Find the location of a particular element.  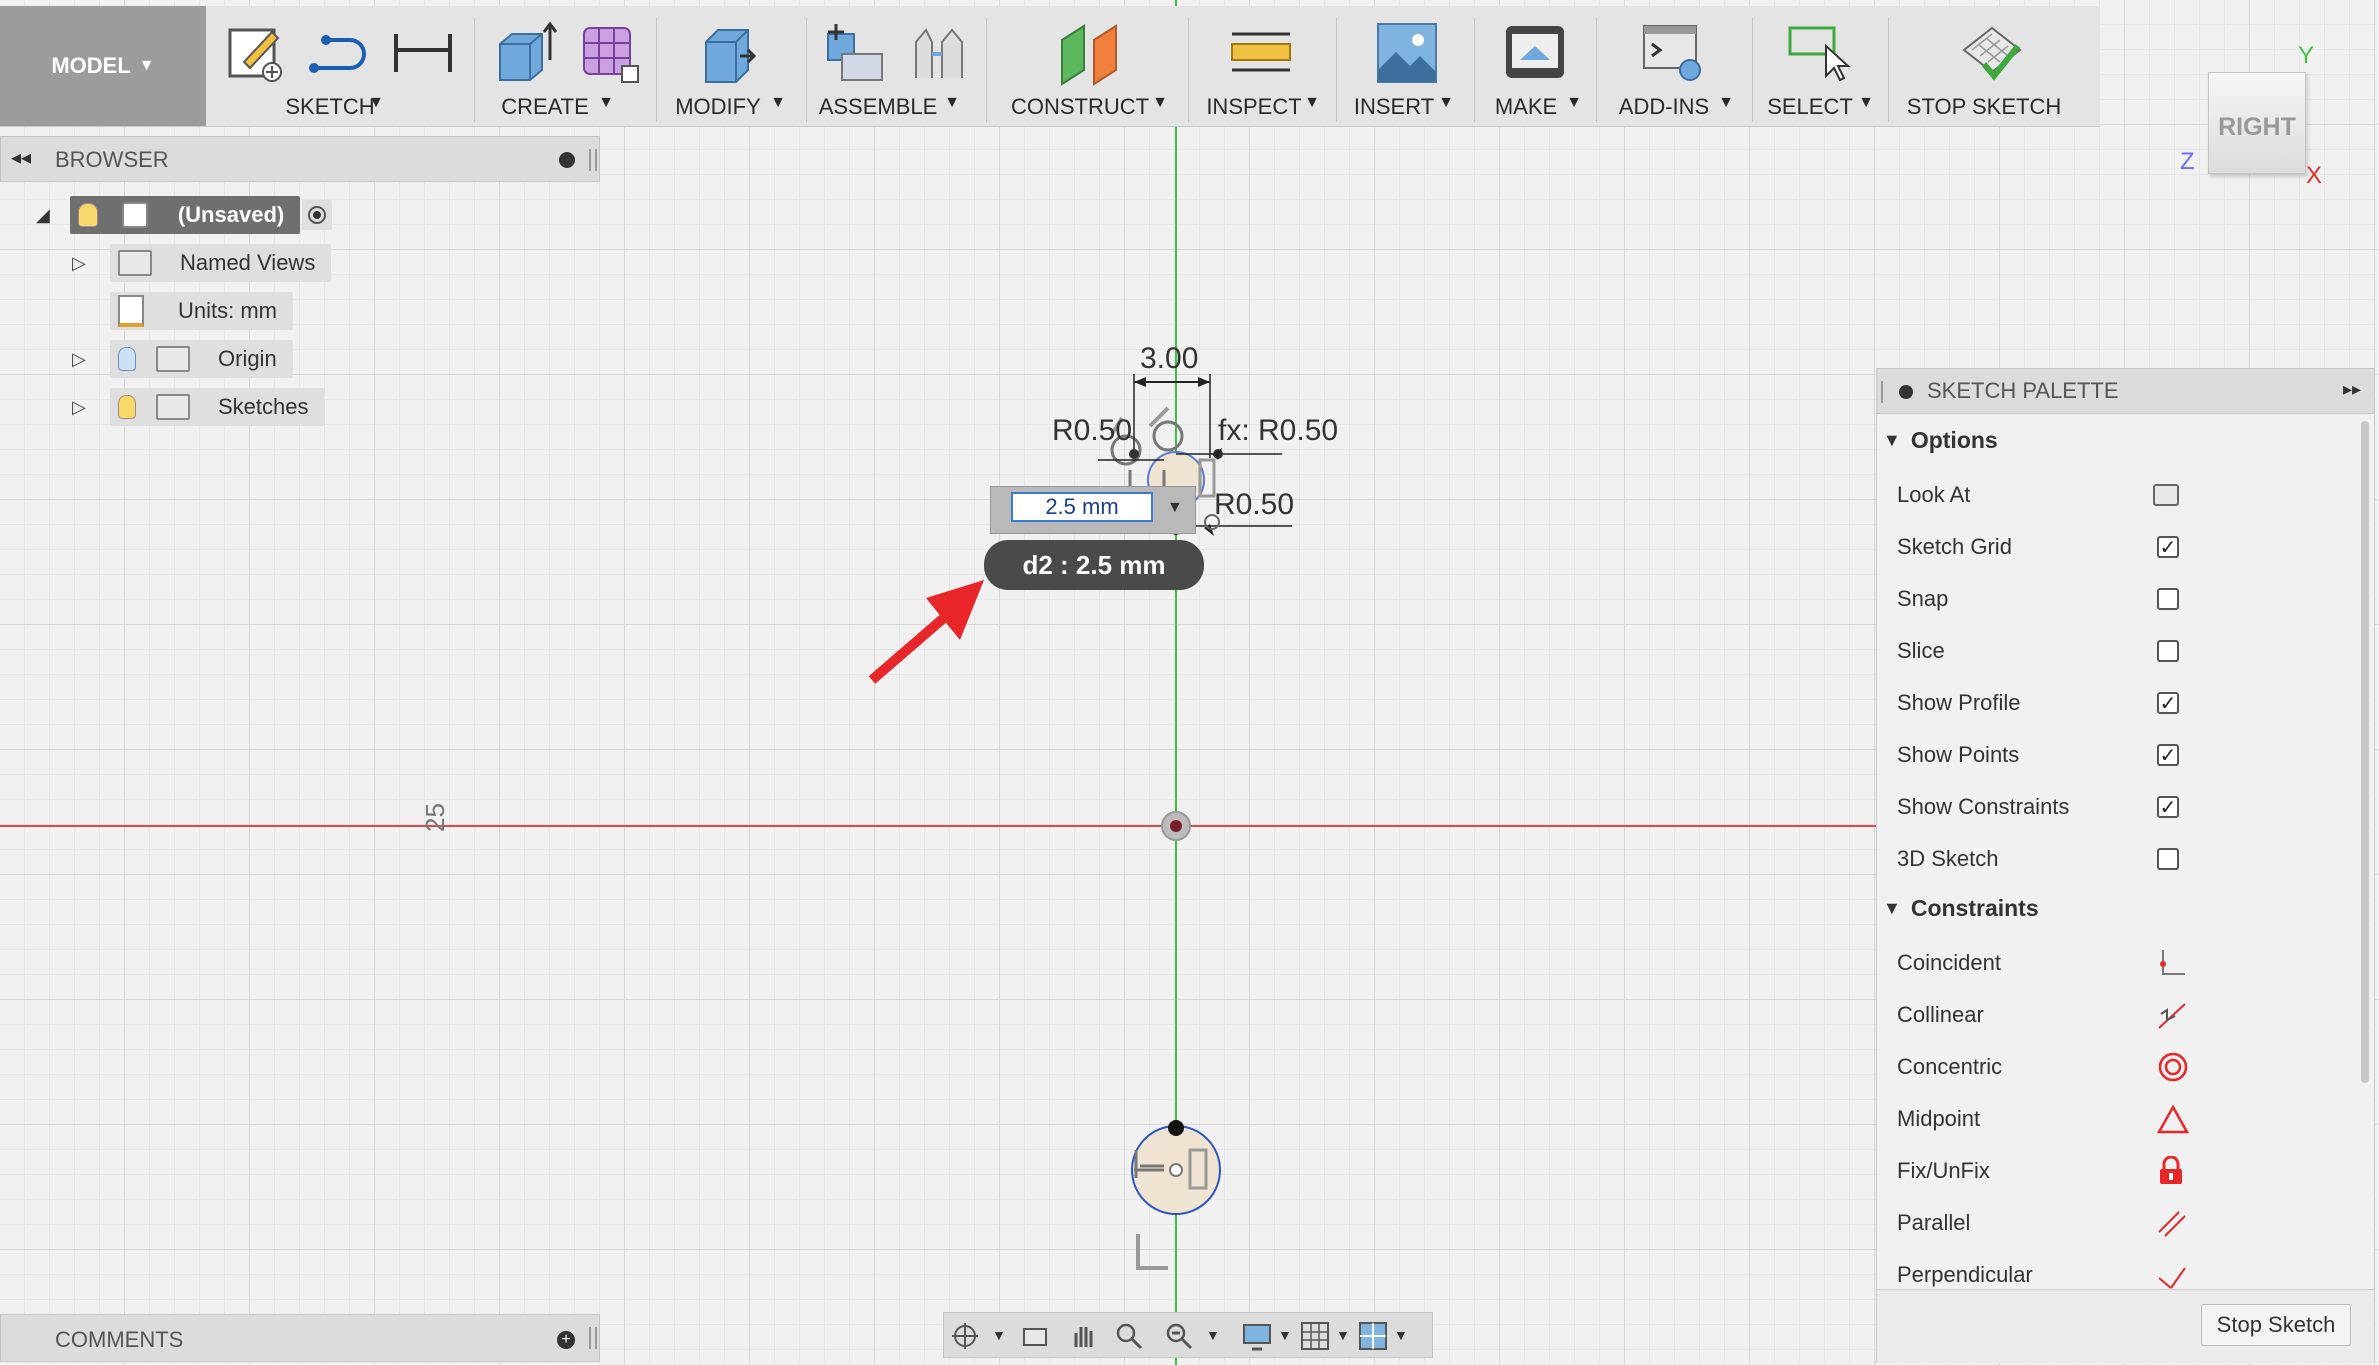

stop-sketch-button: Stop Sketch is located at coordinates (2276, 1325).